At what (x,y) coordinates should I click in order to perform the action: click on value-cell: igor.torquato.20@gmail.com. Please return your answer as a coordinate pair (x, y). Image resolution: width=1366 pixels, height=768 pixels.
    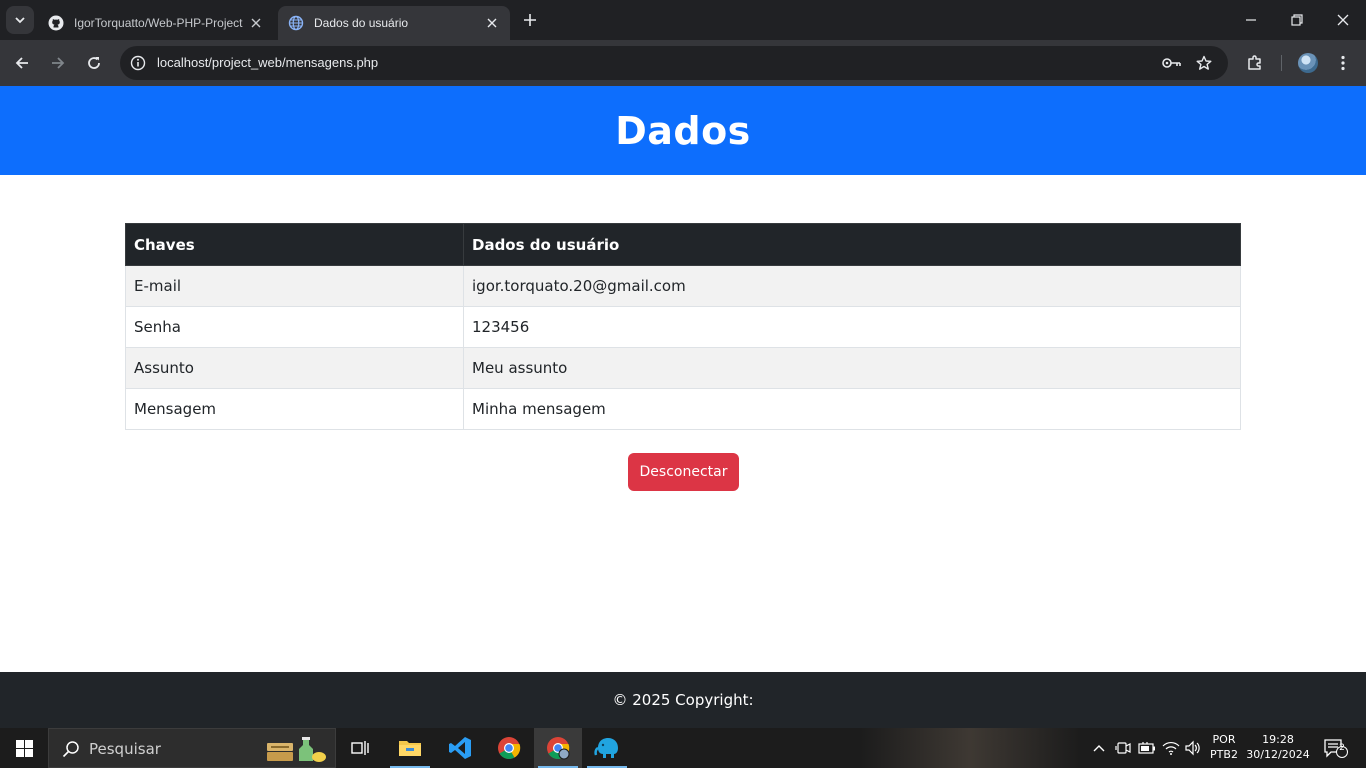
    Looking at the image, I should click on (852, 286).